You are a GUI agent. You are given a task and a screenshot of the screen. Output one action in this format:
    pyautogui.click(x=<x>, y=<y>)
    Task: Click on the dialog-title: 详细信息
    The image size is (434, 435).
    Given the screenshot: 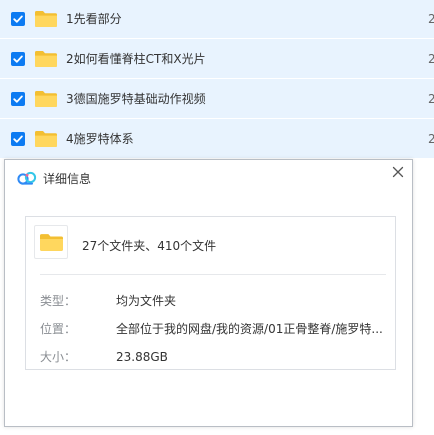 What is the action you would take?
    pyautogui.click(x=67, y=179)
    